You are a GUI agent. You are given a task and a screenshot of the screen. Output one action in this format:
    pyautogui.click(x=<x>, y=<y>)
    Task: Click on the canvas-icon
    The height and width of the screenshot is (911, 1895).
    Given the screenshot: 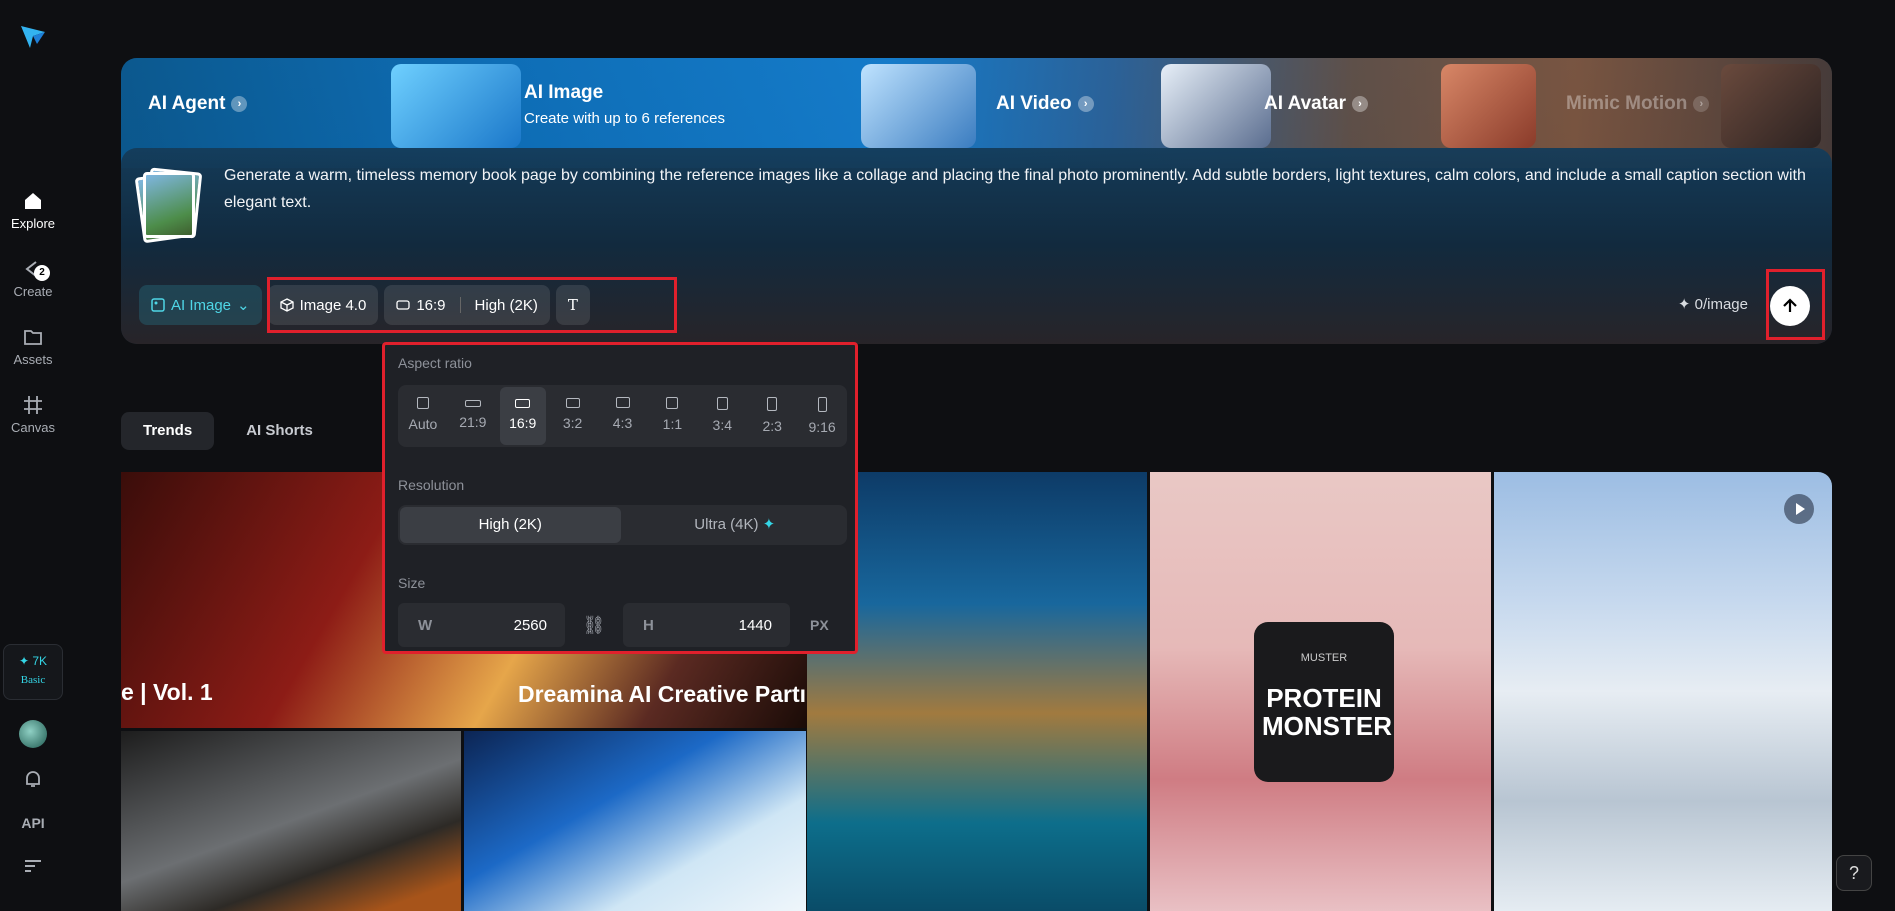 What is the action you would take?
    pyautogui.click(x=33, y=405)
    